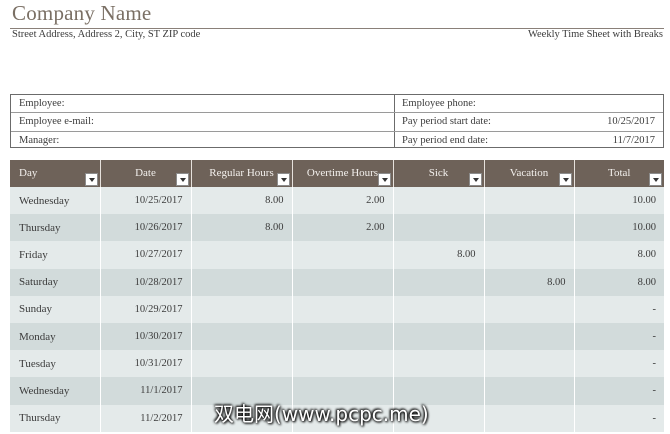 The height and width of the screenshot is (434, 670). I want to click on cell-sick: 8.00, so click(439, 255).